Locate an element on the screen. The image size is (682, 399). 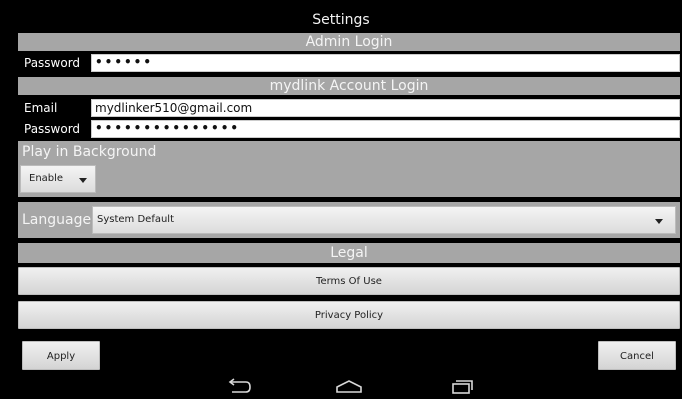
mydlink-password-label: Password is located at coordinates (52, 129).